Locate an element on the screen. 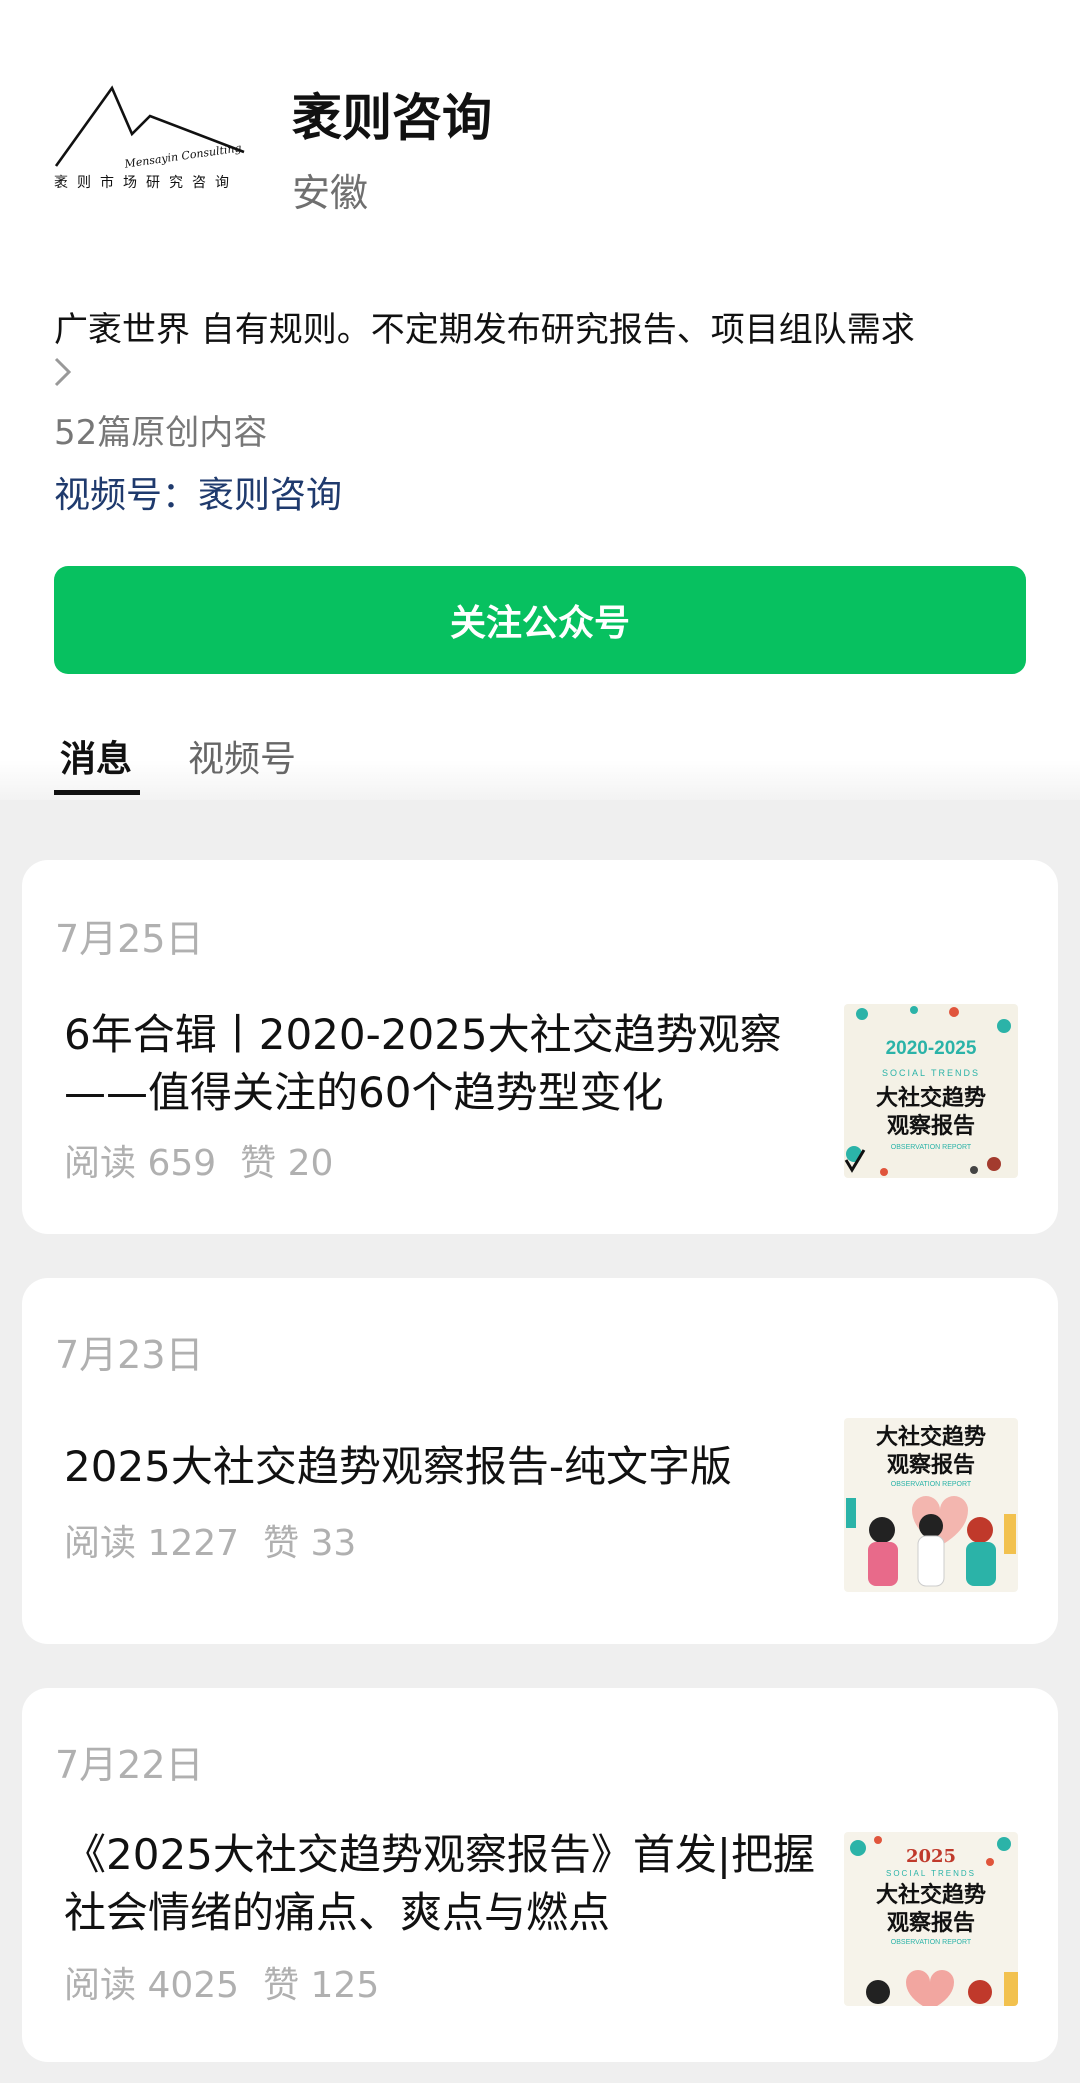  post-stats: 阅读 4025 赞 125 is located at coordinates (221, 1982).